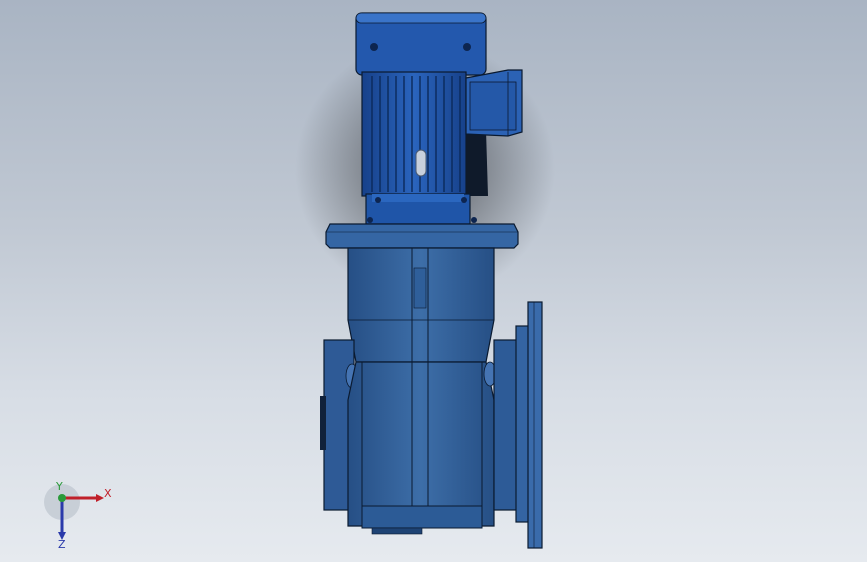 Image resolution: width=867 pixels, height=562 pixels. I want to click on lifting-eye, so click(421, 163).